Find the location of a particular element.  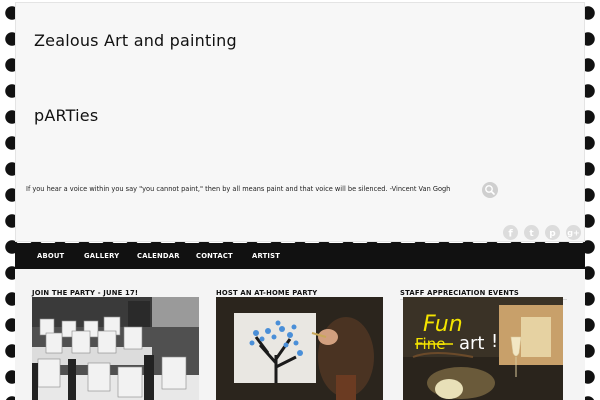

art-text: art is located at coordinates (472, 343).